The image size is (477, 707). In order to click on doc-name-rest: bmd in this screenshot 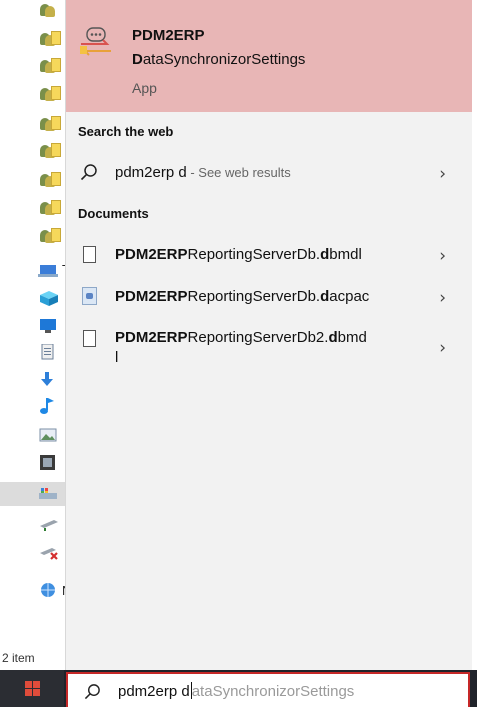, I will do `click(352, 337)`.